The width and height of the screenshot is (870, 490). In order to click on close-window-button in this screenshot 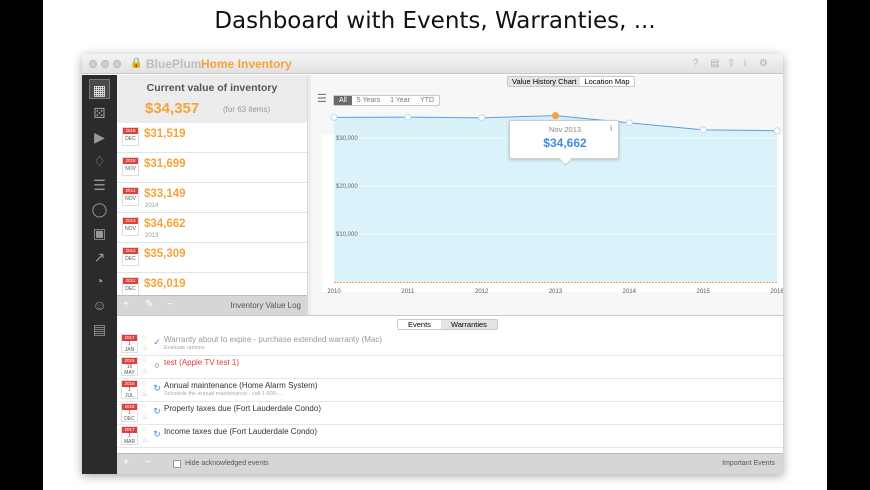, I will do `click(93, 64)`.